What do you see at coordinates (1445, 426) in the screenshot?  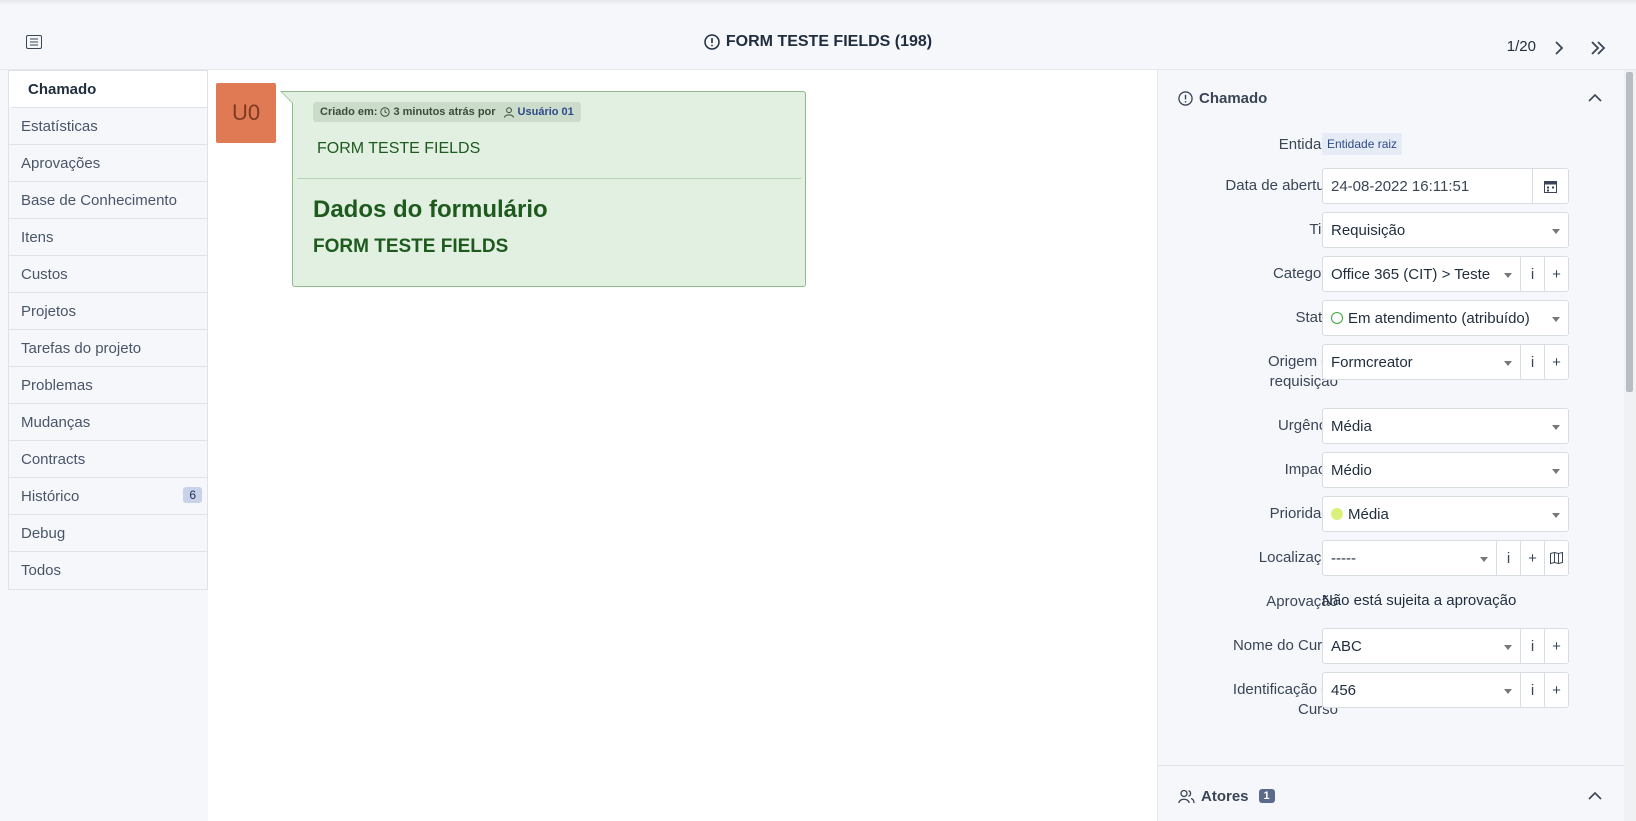 I see `urgencia-select: Média` at bounding box center [1445, 426].